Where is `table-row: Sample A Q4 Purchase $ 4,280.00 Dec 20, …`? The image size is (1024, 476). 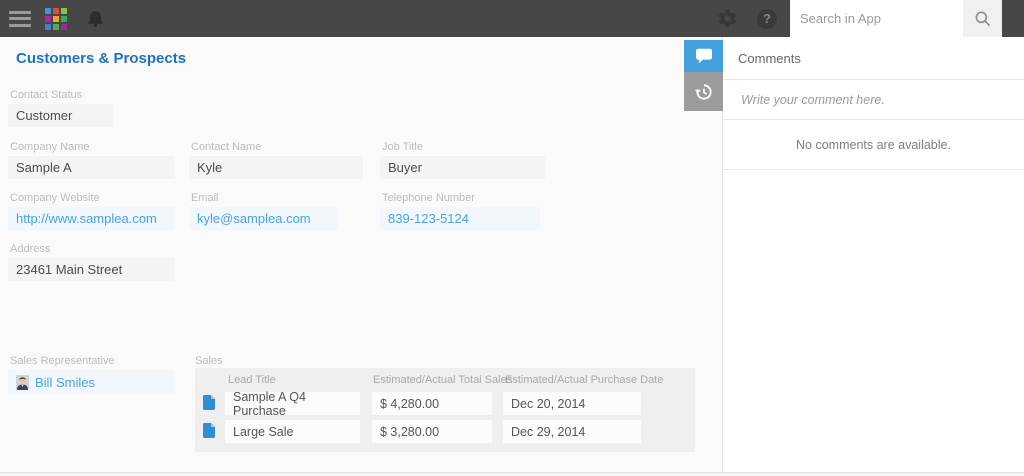
table-row: Sample A Q4 Purchase $ 4,280.00 Dec 20, … is located at coordinates (445, 404).